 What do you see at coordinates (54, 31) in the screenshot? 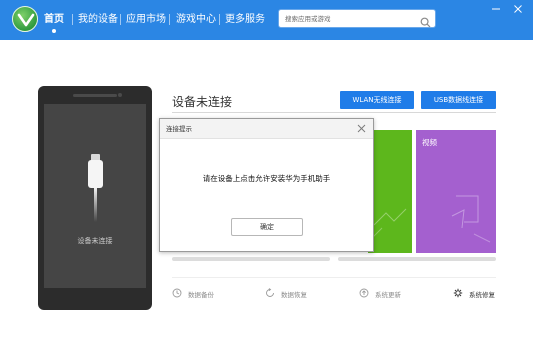
I see `nav-active-indicator` at bounding box center [54, 31].